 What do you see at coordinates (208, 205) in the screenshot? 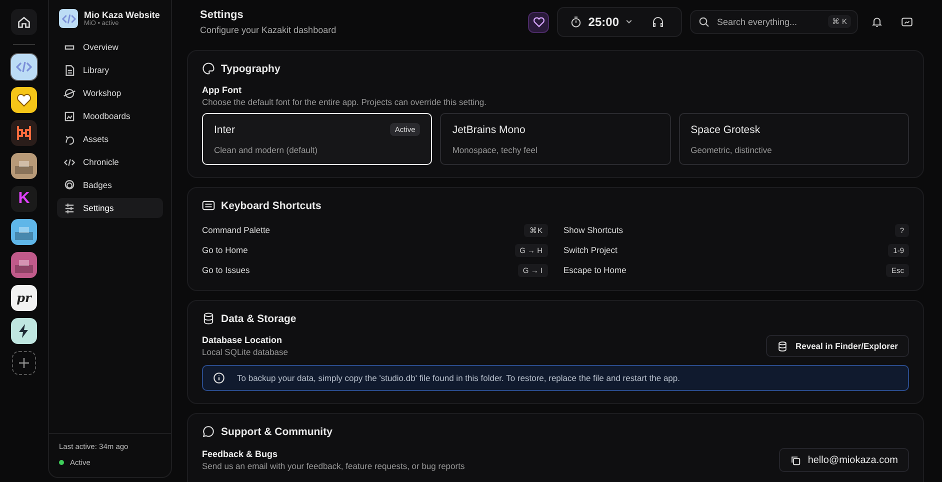
I see `keyboard-icon` at bounding box center [208, 205].